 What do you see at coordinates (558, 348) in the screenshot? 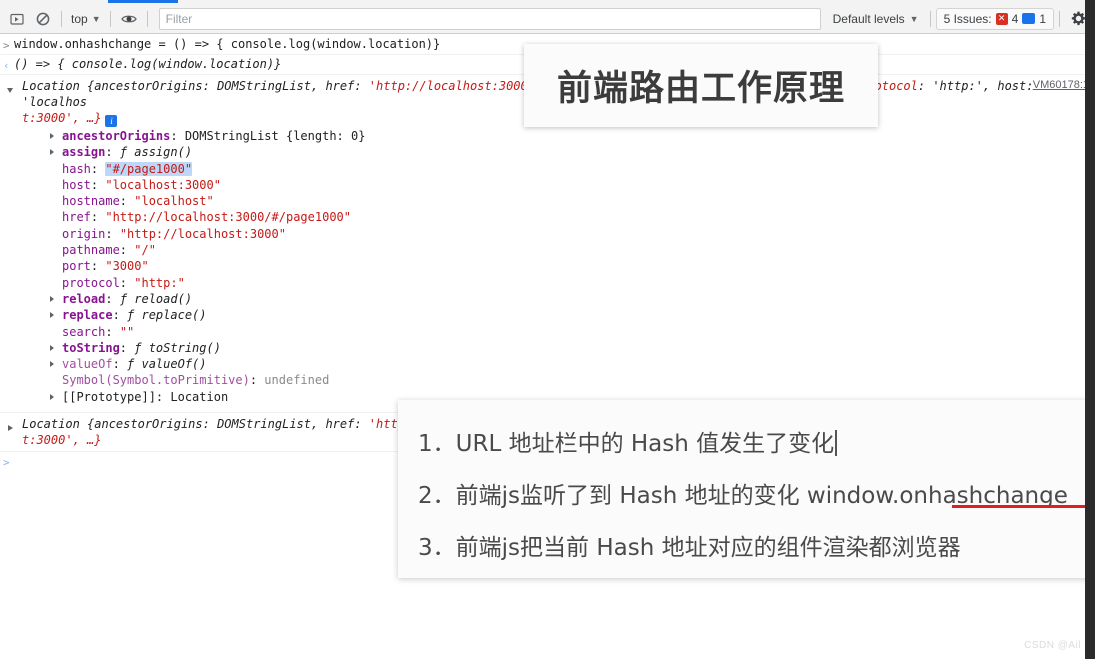
I see `object-property-row: toString: ƒ toString()` at bounding box center [558, 348].